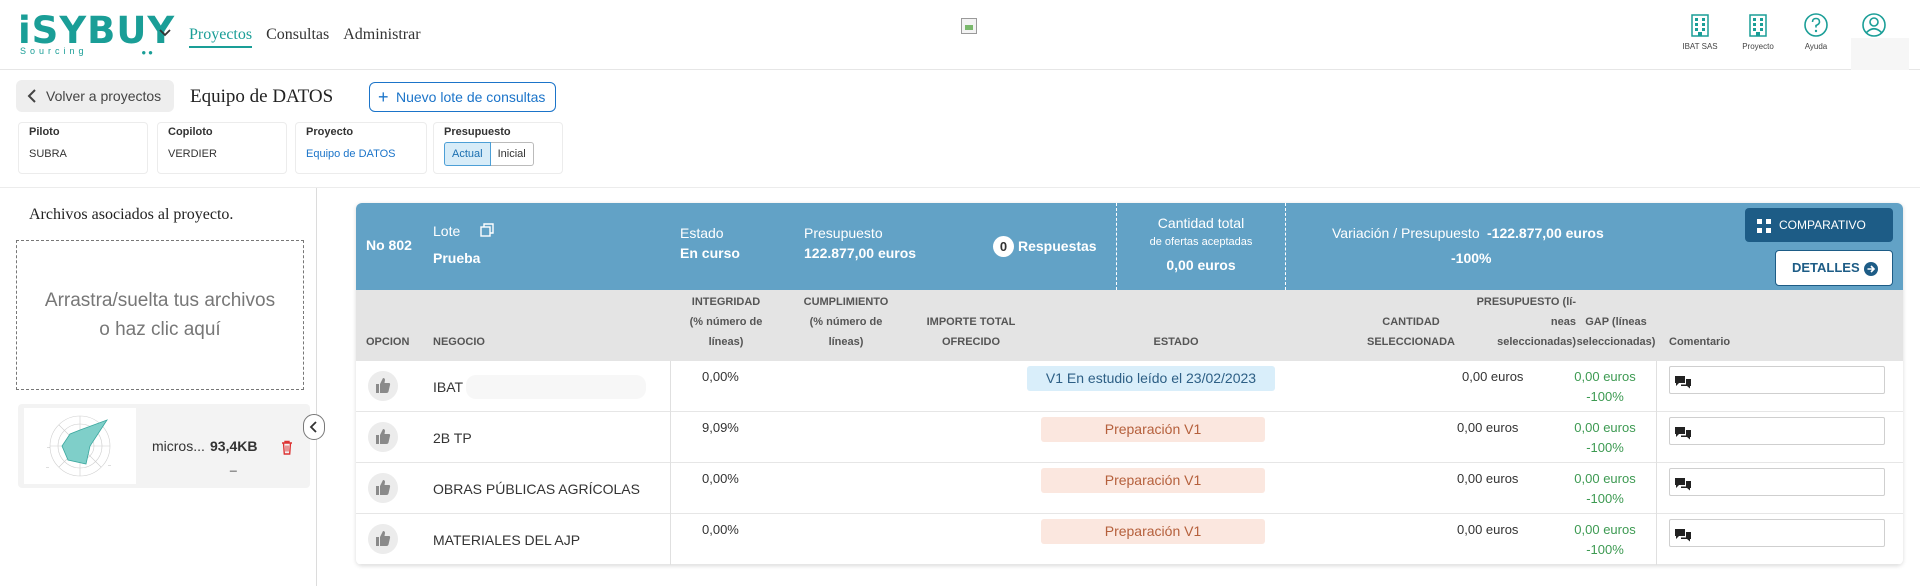 The height and width of the screenshot is (586, 1920). Describe the element at coordinates (459, 342) in the screenshot. I see `th-negocio: NEGOCIO` at that location.